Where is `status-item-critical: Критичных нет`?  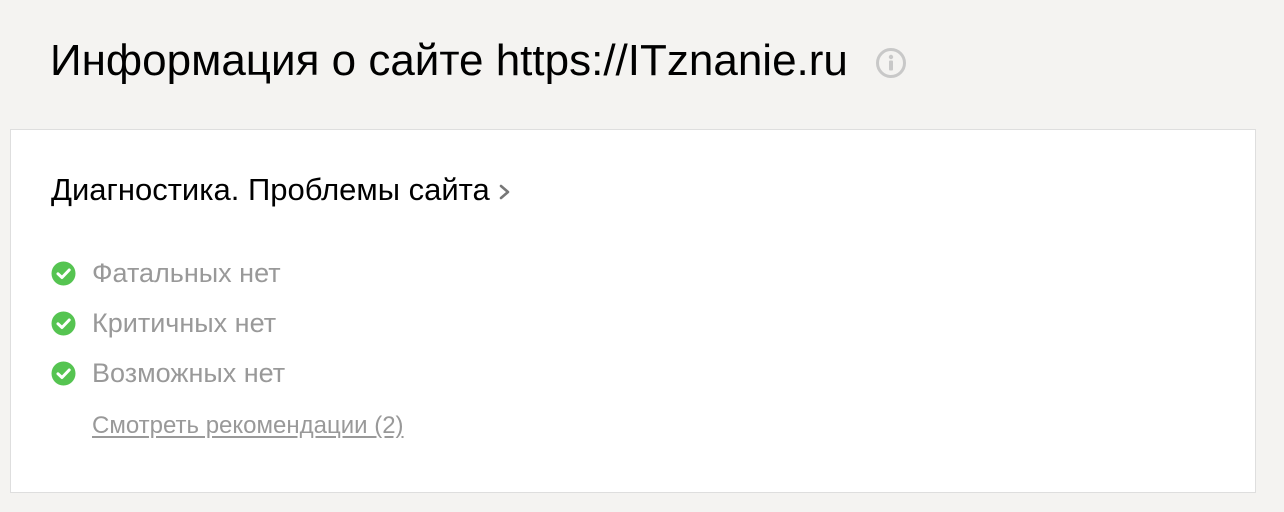
status-item-critical: Критичных нет is located at coordinates (168, 323).